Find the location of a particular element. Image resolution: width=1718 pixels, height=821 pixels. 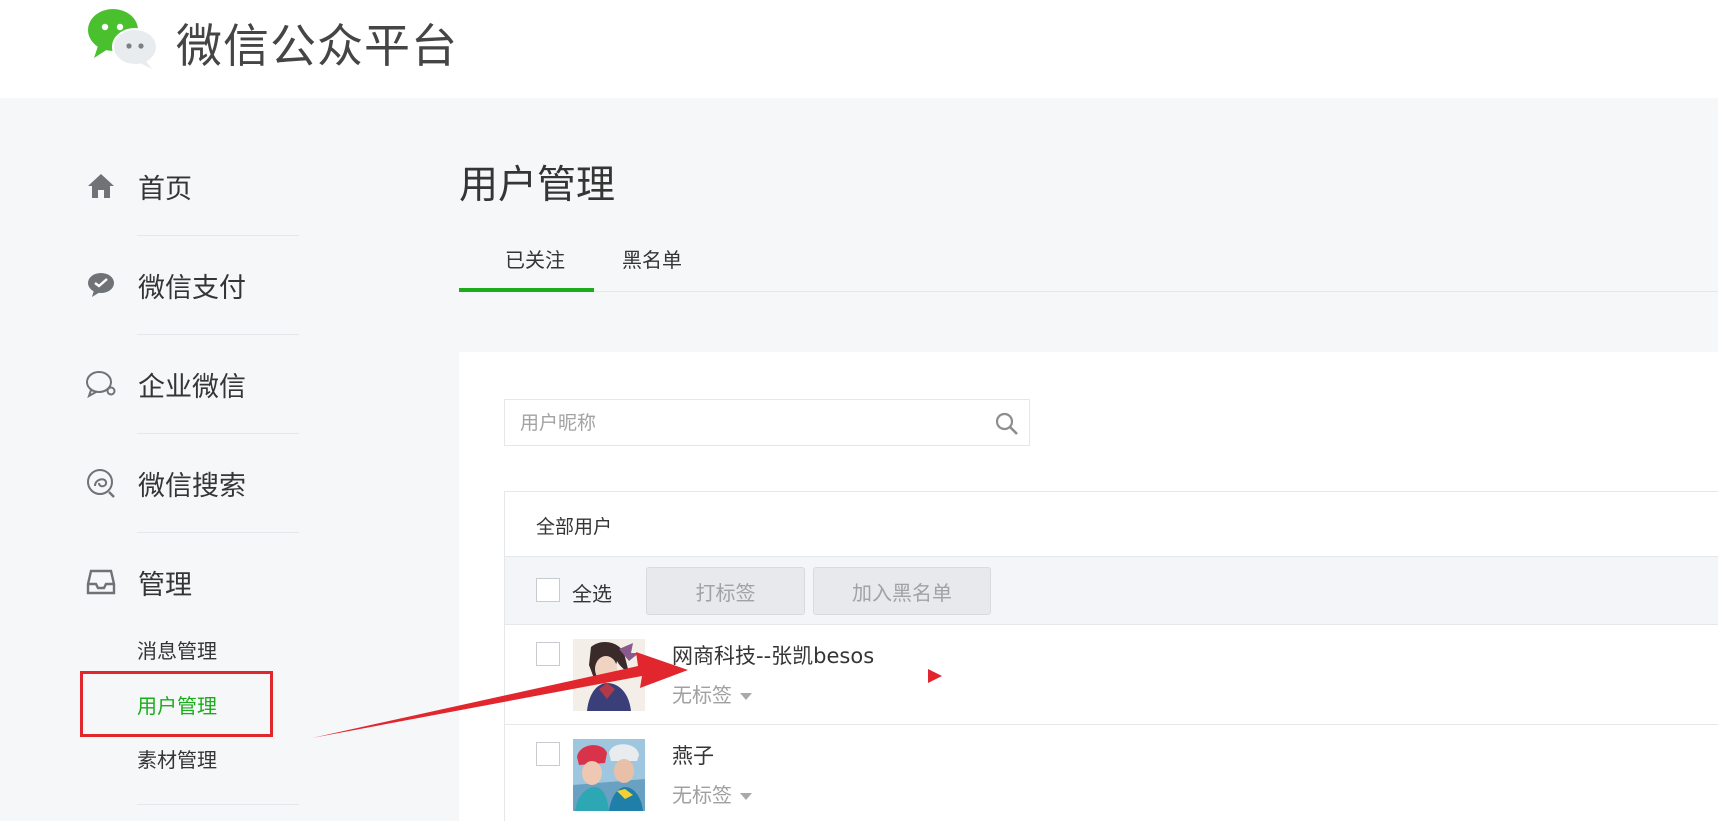

sidebar-item-management: 管理 is located at coordinates (199, 582).